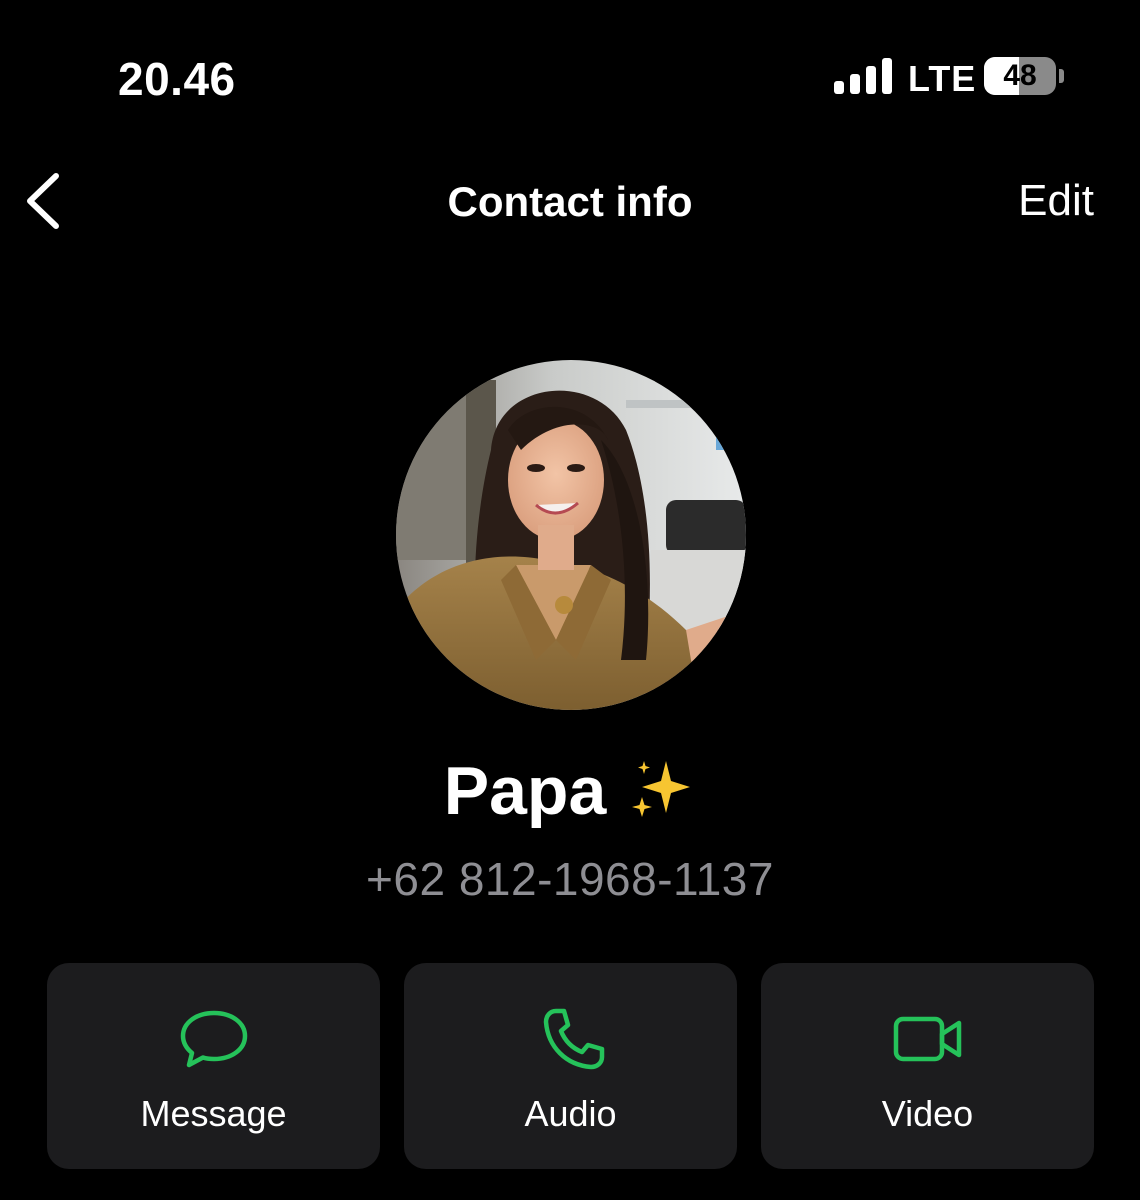  Describe the element at coordinates (863, 76) in the screenshot. I see `cellular-signal-icon` at that location.